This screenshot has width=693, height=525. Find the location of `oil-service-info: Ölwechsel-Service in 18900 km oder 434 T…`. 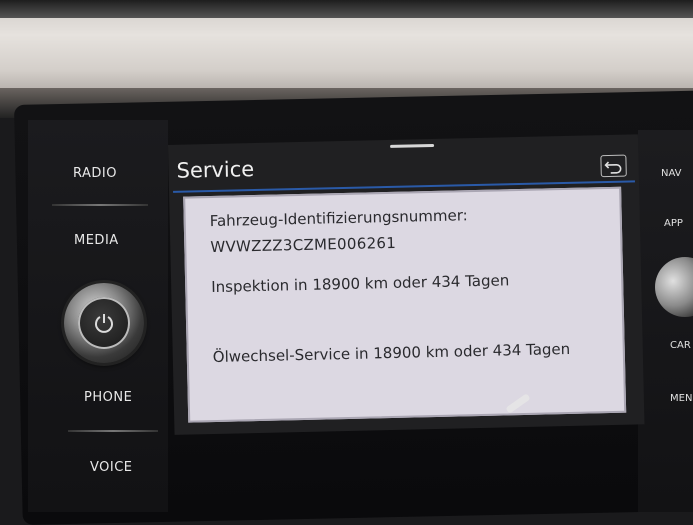

oil-service-info: Ölwechsel-Service in 18900 km oder 434 T… is located at coordinates (391, 353).